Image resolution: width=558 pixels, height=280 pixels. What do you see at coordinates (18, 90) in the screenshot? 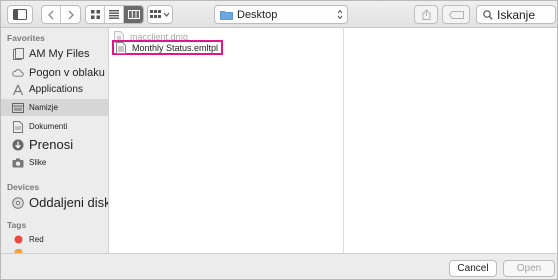
I see `applications-icon` at bounding box center [18, 90].